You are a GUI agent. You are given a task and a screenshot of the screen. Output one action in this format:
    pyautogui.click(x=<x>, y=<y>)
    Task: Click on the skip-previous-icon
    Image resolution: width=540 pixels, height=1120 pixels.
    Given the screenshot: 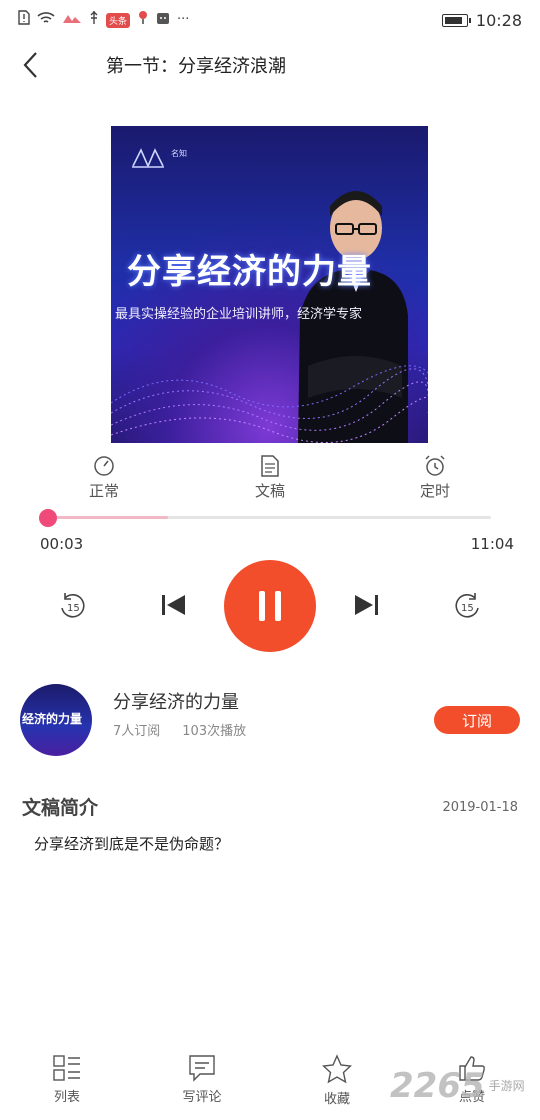 What is the action you would take?
    pyautogui.click(x=173, y=605)
    